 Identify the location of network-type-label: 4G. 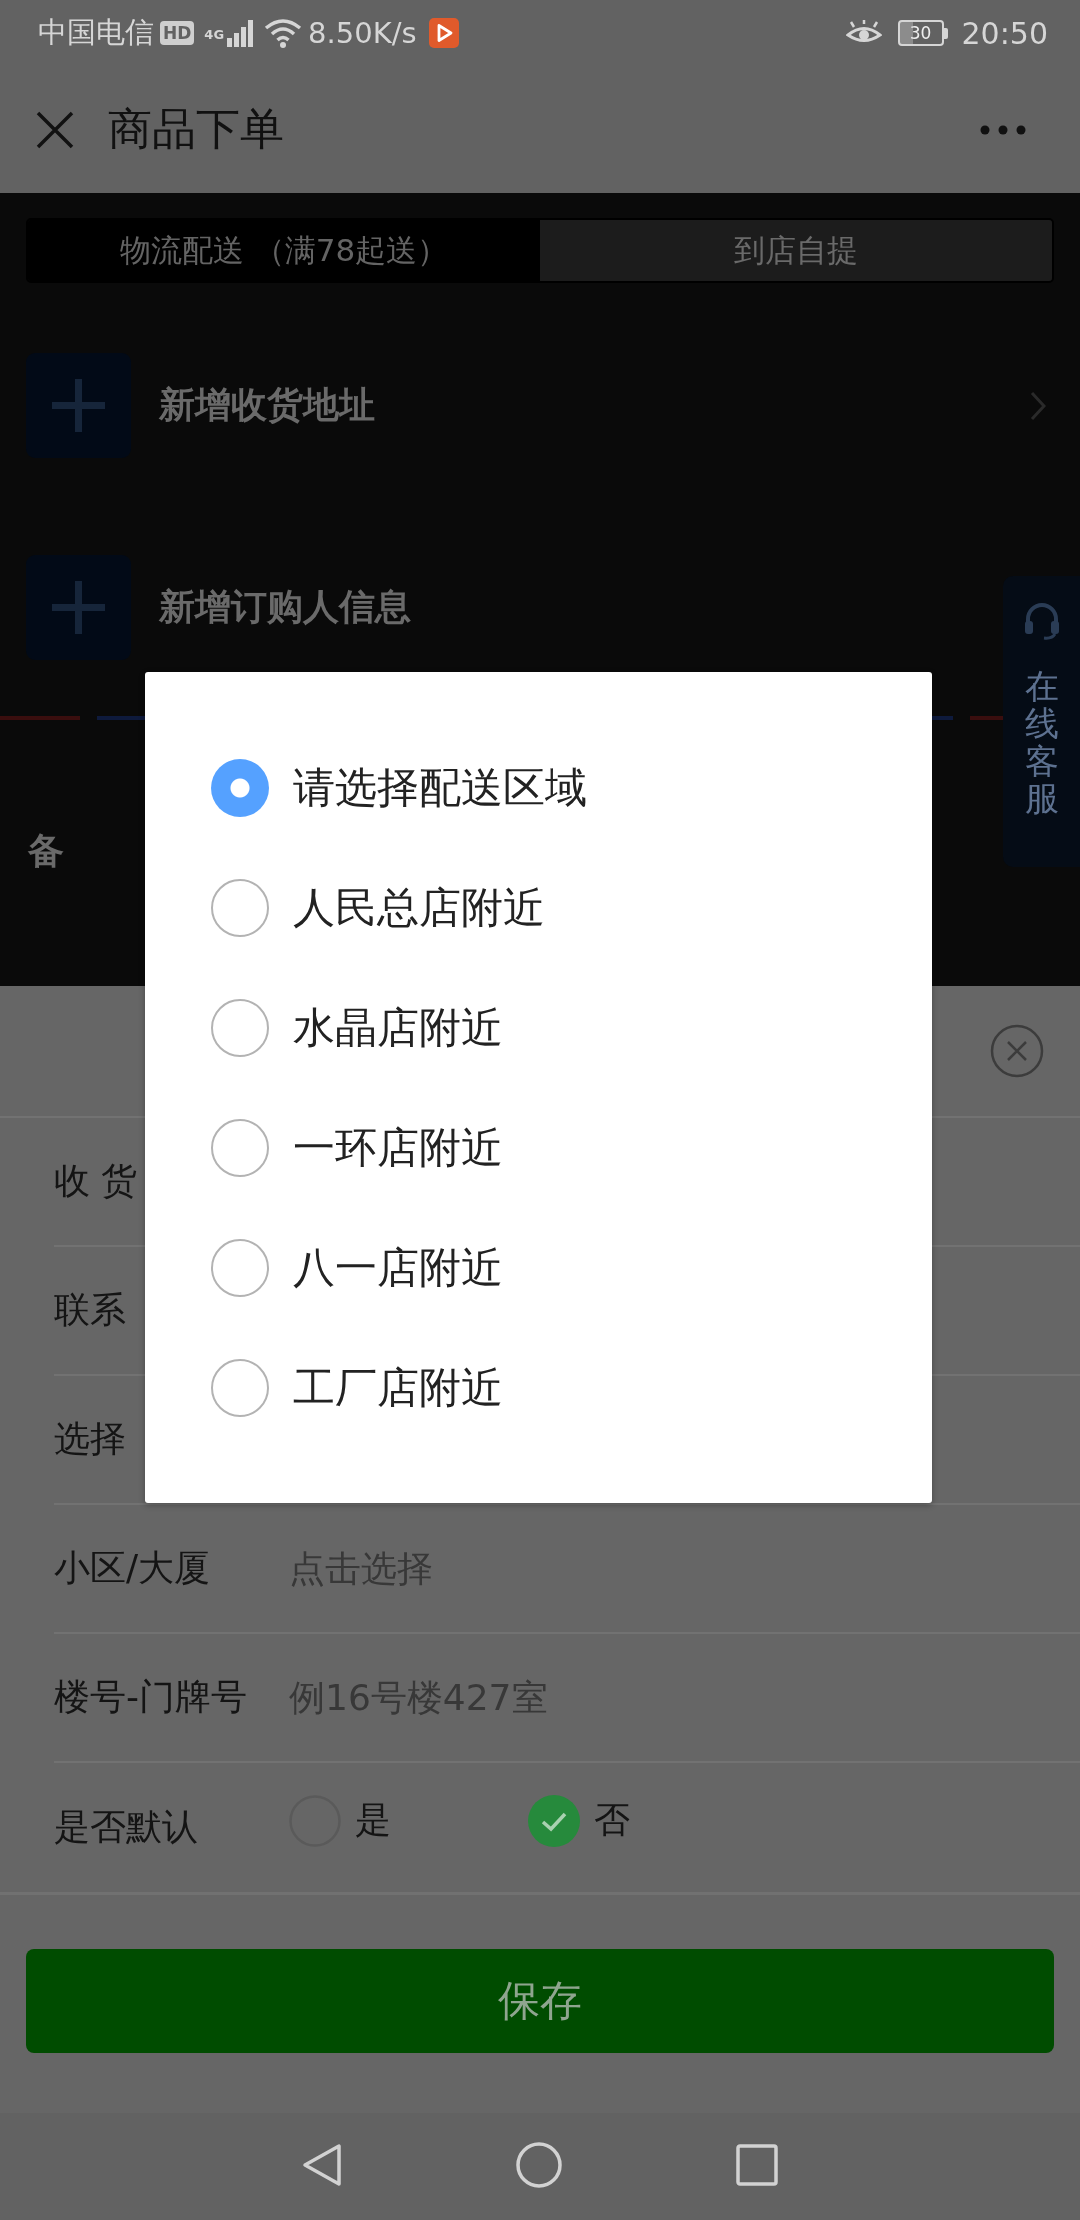
(214, 34).